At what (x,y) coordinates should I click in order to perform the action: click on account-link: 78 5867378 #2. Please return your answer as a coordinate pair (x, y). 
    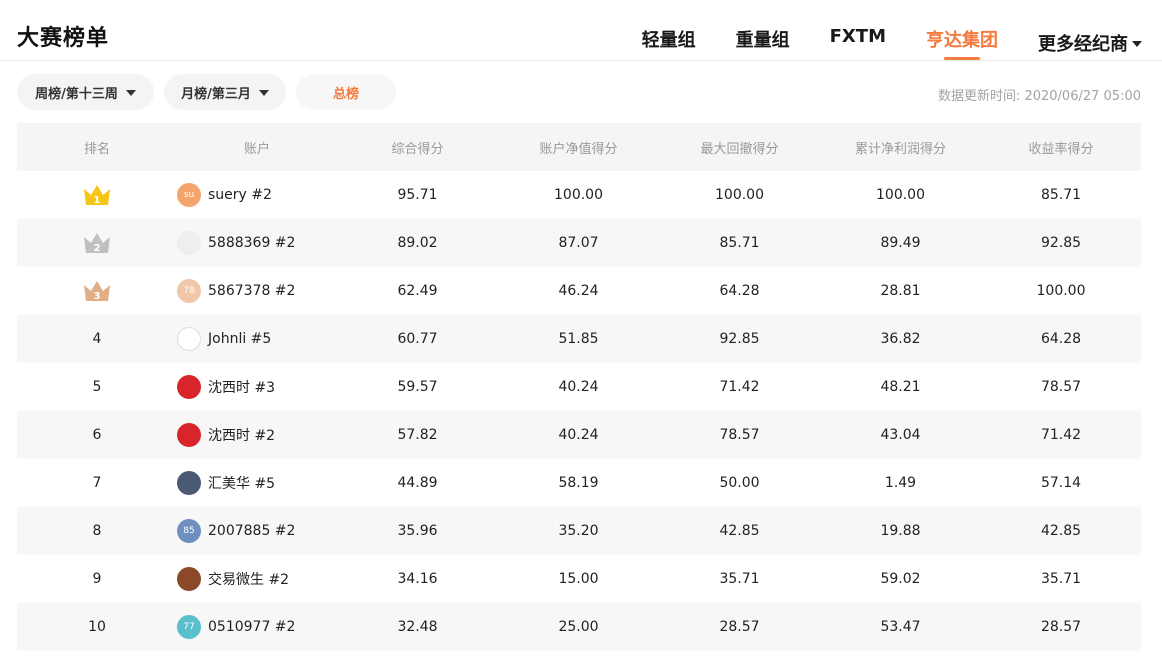
    Looking at the image, I should click on (236, 291).